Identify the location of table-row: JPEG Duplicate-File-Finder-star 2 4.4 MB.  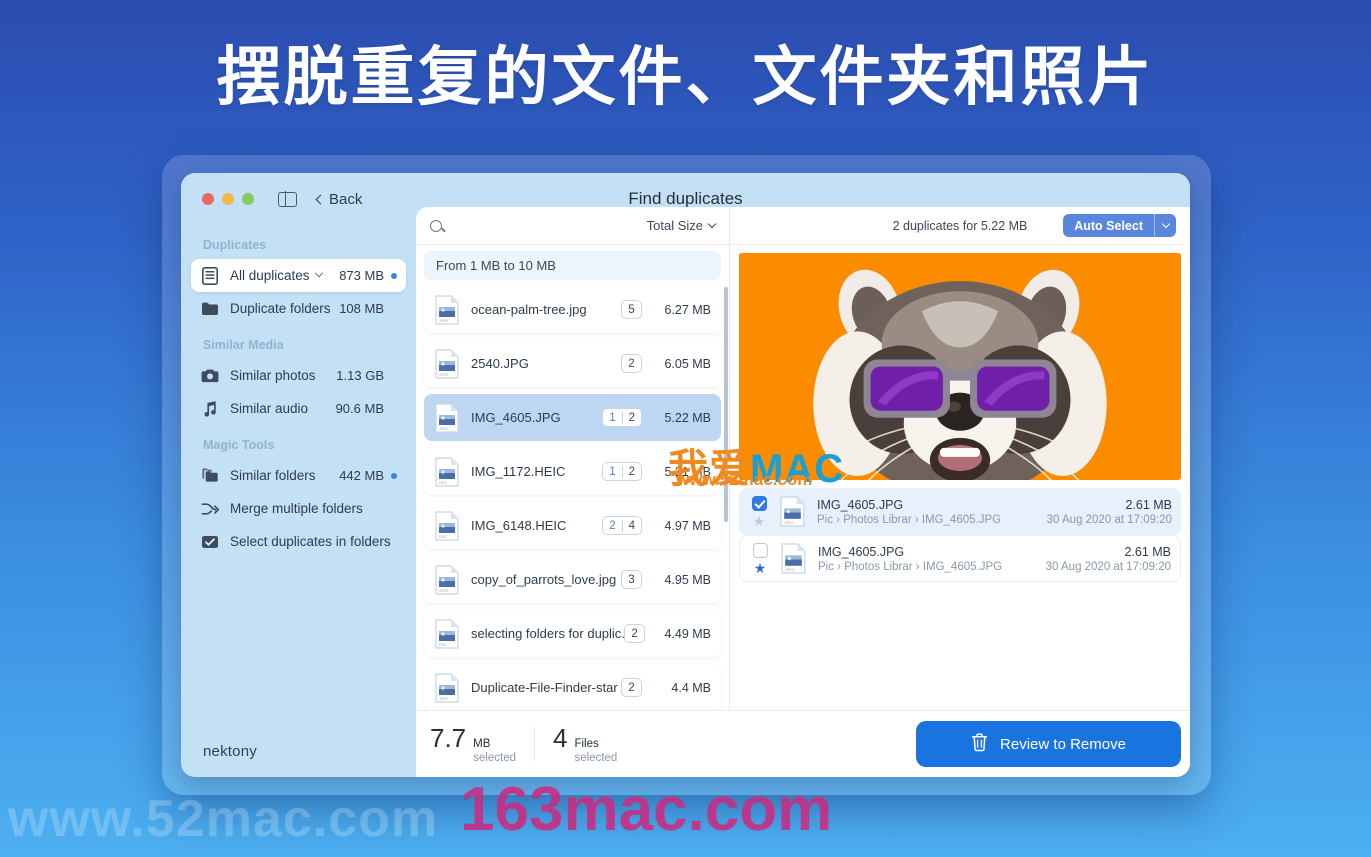
(572, 687).